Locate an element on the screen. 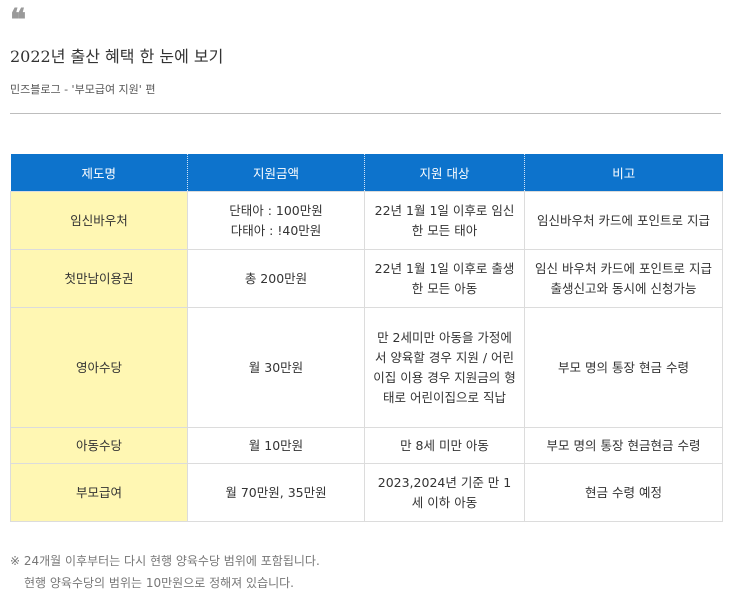 This screenshot has height=604, width=740. note-cell: 임신바우처 카드에 포인트로 지급 is located at coordinates (623, 220).